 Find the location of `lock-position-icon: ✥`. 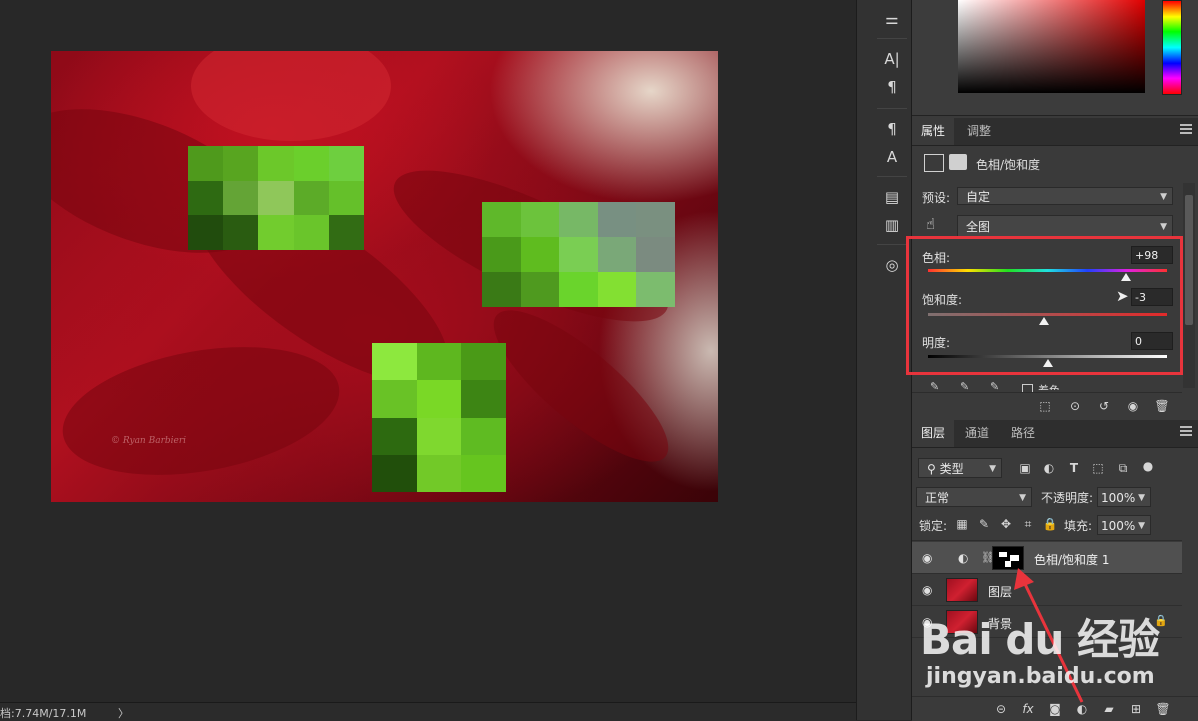

lock-position-icon: ✥ is located at coordinates (1006, 524).